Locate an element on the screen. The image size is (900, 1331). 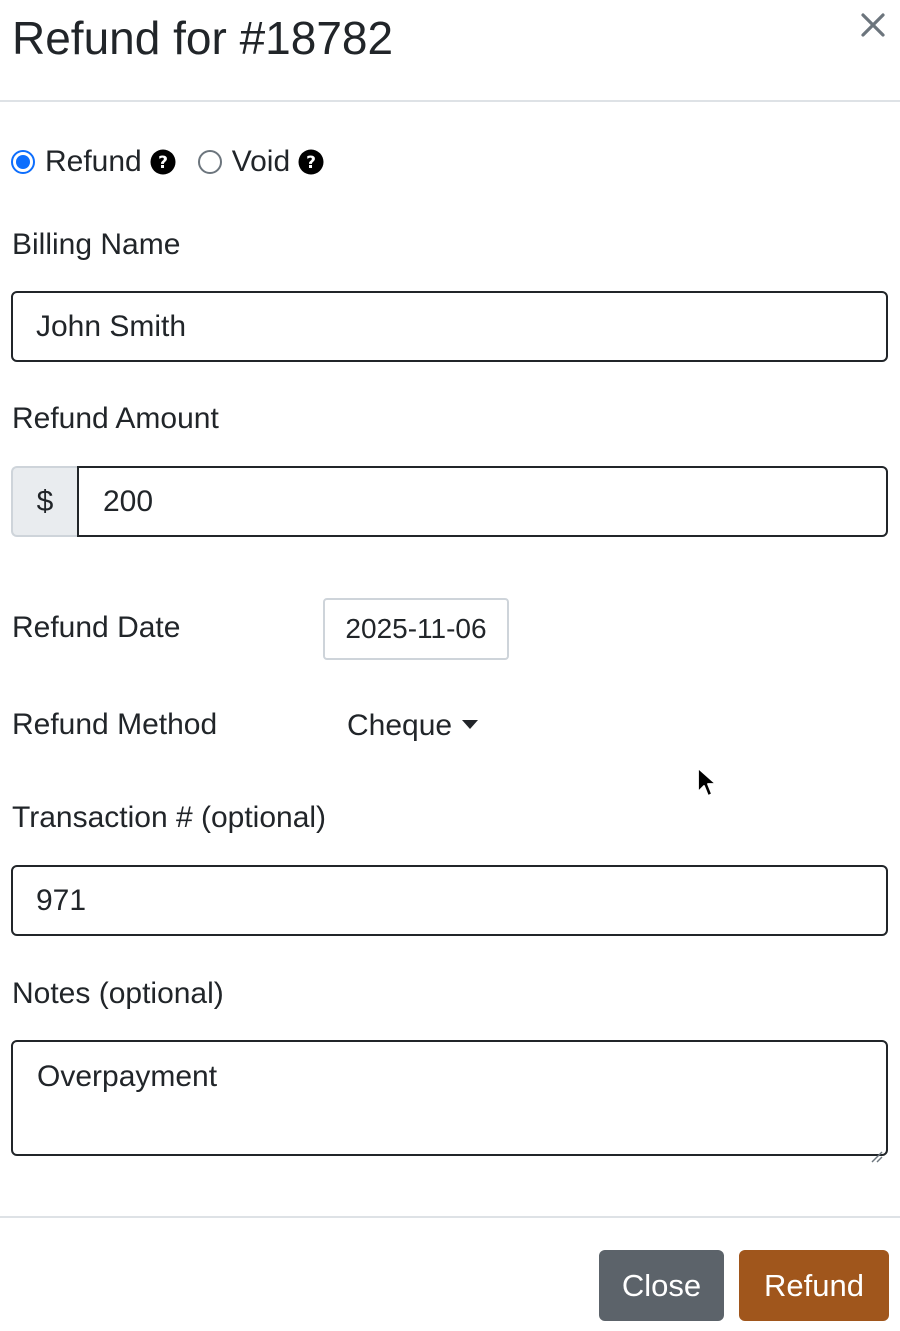
refund-button: Refund is located at coordinates (814, 1285).